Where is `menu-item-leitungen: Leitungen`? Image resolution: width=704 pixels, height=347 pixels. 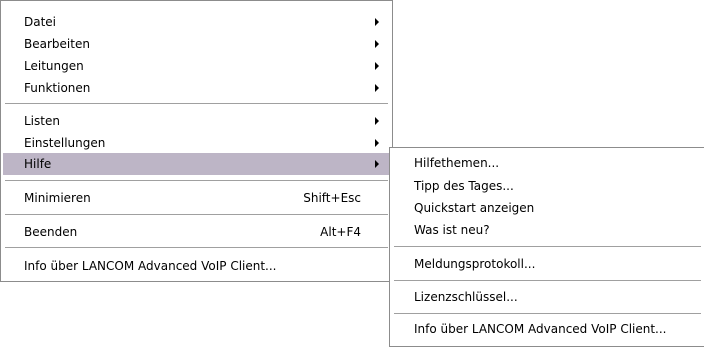 menu-item-leitungen: Leitungen is located at coordinates (196, 66).